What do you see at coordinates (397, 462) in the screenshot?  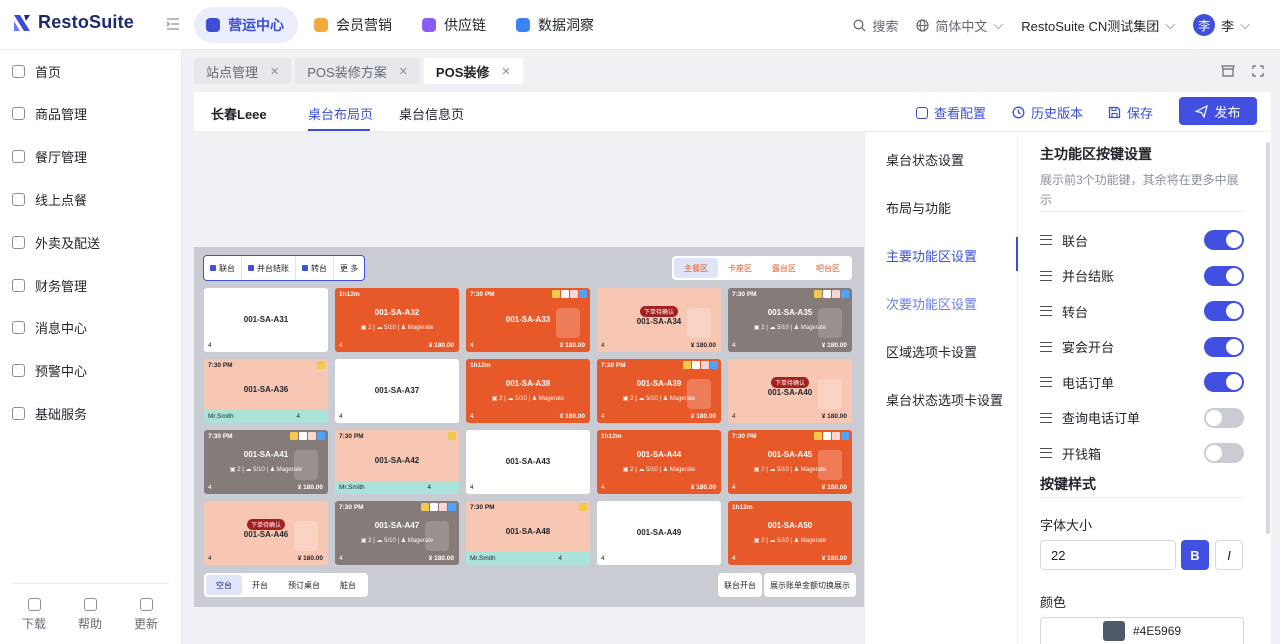 I see `table-card: 7:30 PM 001-SA-A42 Mr.Smith 4` at bounding box center [397, 462].